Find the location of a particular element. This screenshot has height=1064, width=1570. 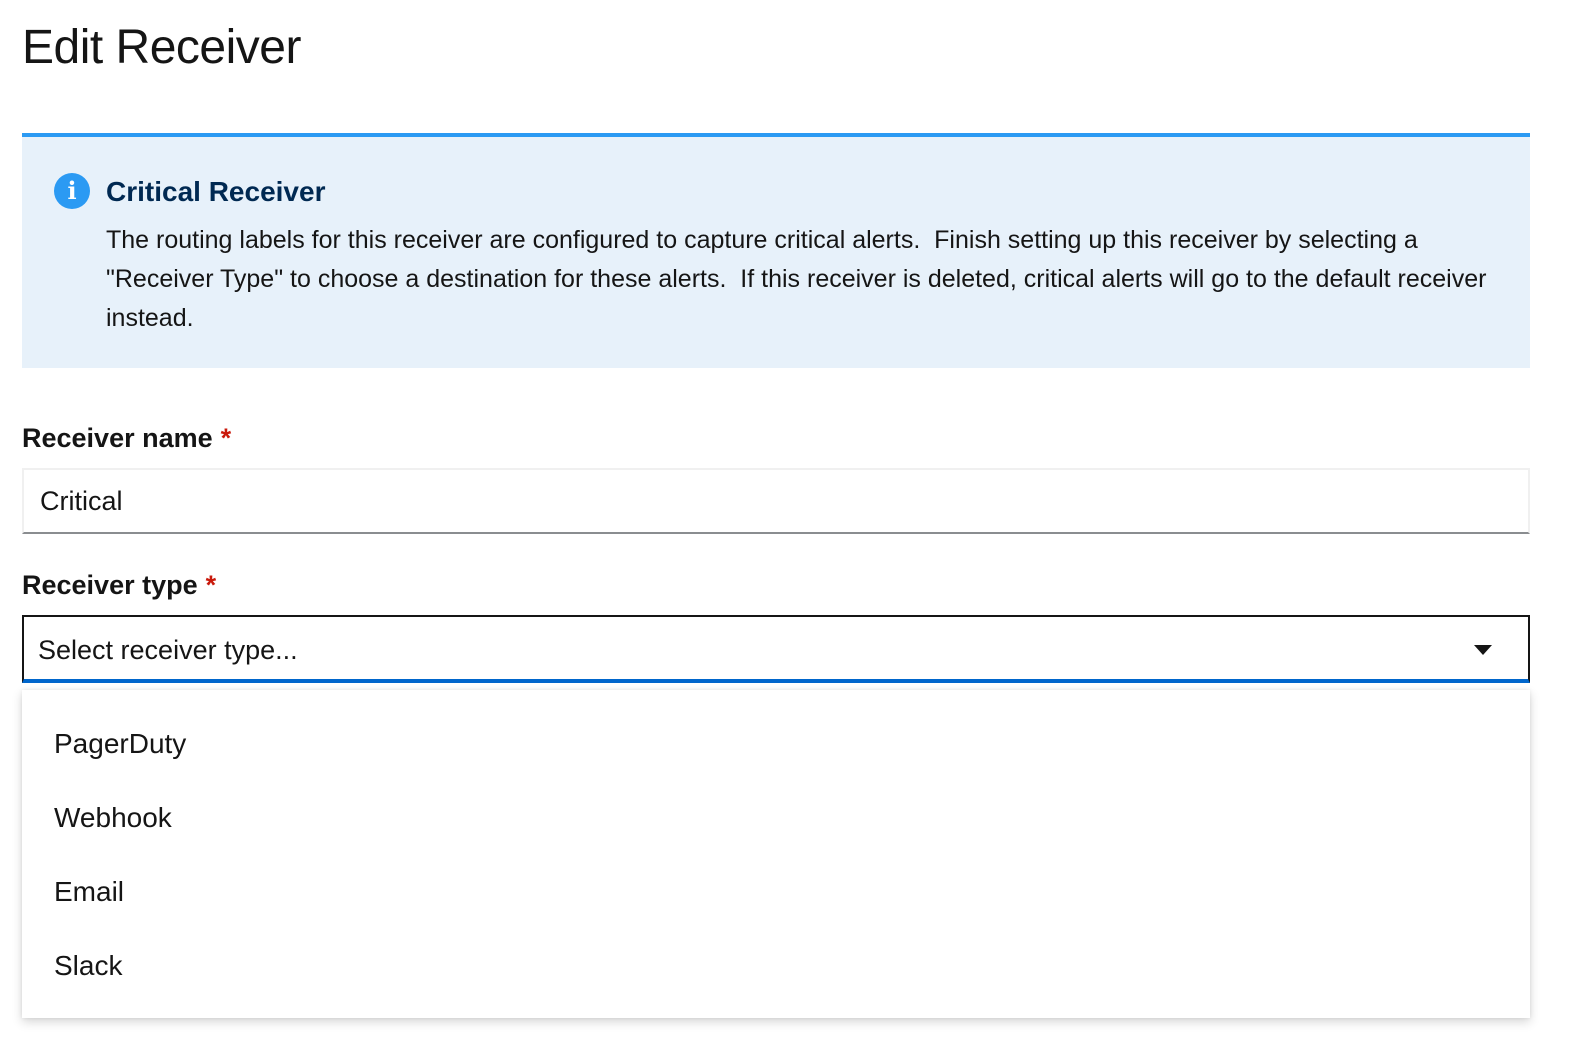

alert-title: Critical Receiver is located at coordinates (216, 191).